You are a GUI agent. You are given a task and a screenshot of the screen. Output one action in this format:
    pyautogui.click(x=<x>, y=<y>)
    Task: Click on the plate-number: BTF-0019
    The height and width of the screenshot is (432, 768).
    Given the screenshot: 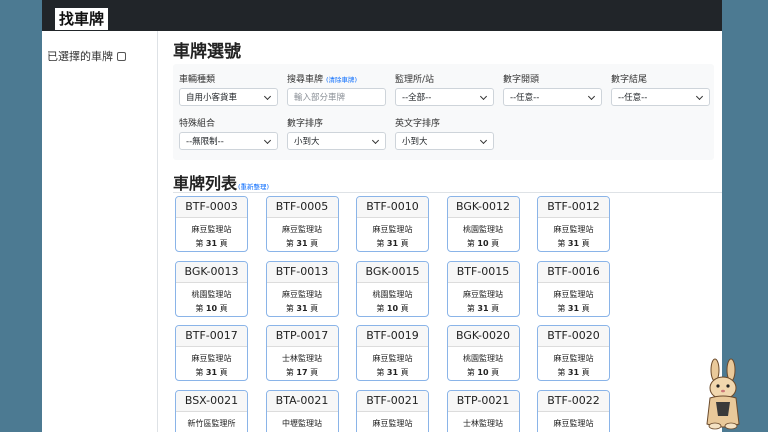 What is the action you would take?
    pyautogui.click(x=392, y=336)
    